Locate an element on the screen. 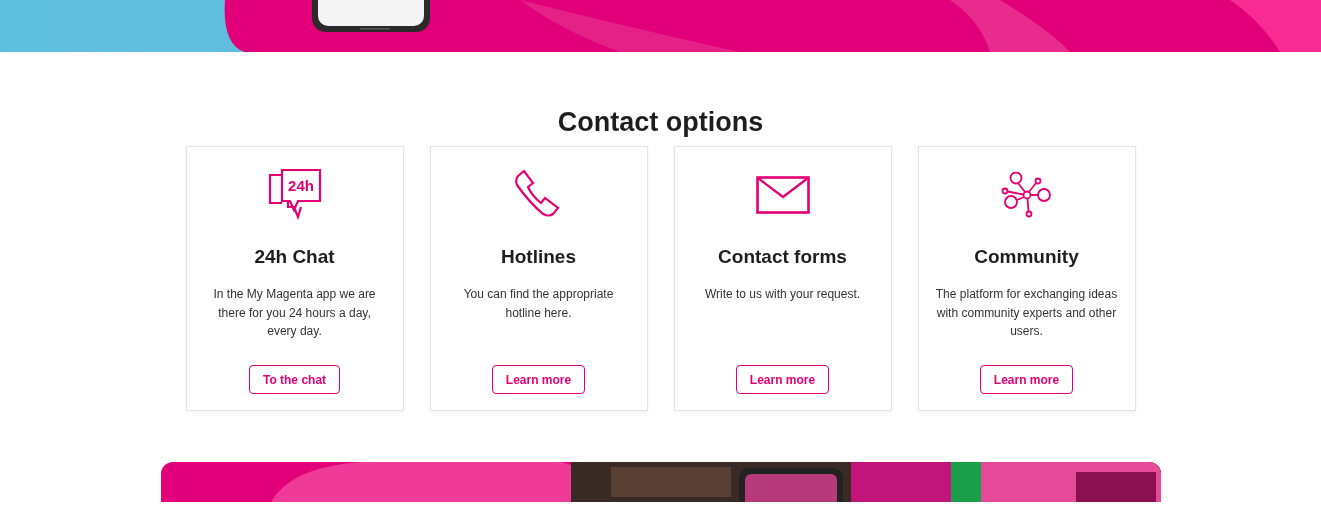 The height and width of the screenshot is (512, 1321). card-description: The platform for exchanging ideas with community experts and other users. is located at coordinates (1026, 313).